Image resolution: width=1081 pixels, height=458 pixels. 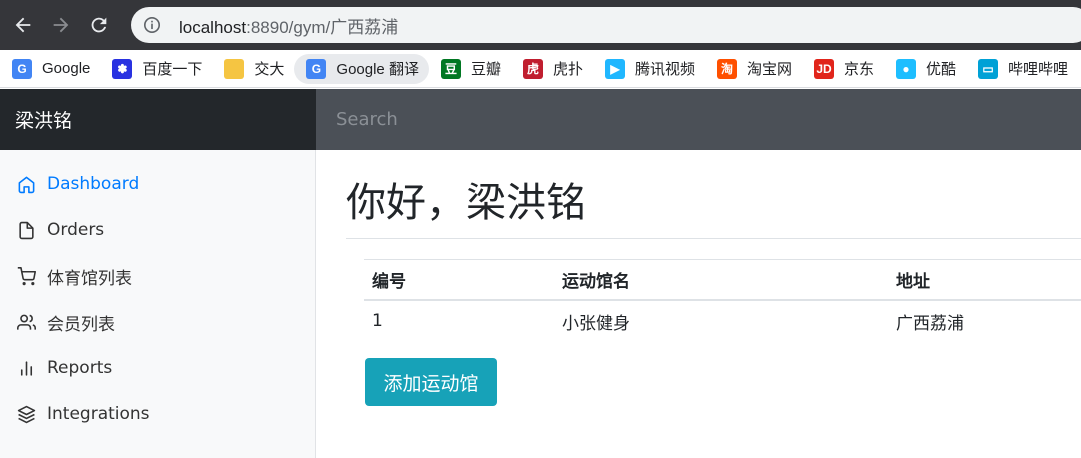 I want to click on gym-table: 编号 运动馆名 地址 1 小张健身 广西荔浦, so click(x=722, y=300).